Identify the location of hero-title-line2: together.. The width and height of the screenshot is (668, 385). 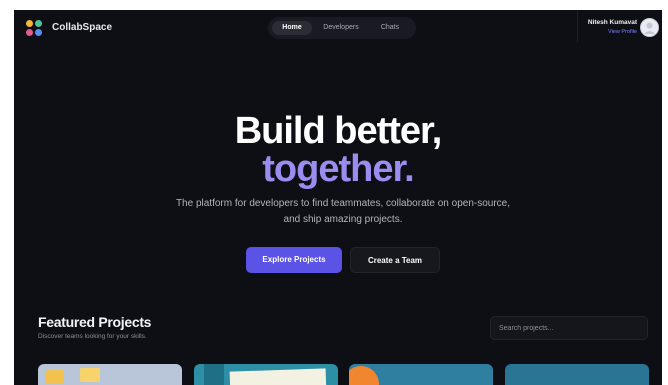
(338, 169).